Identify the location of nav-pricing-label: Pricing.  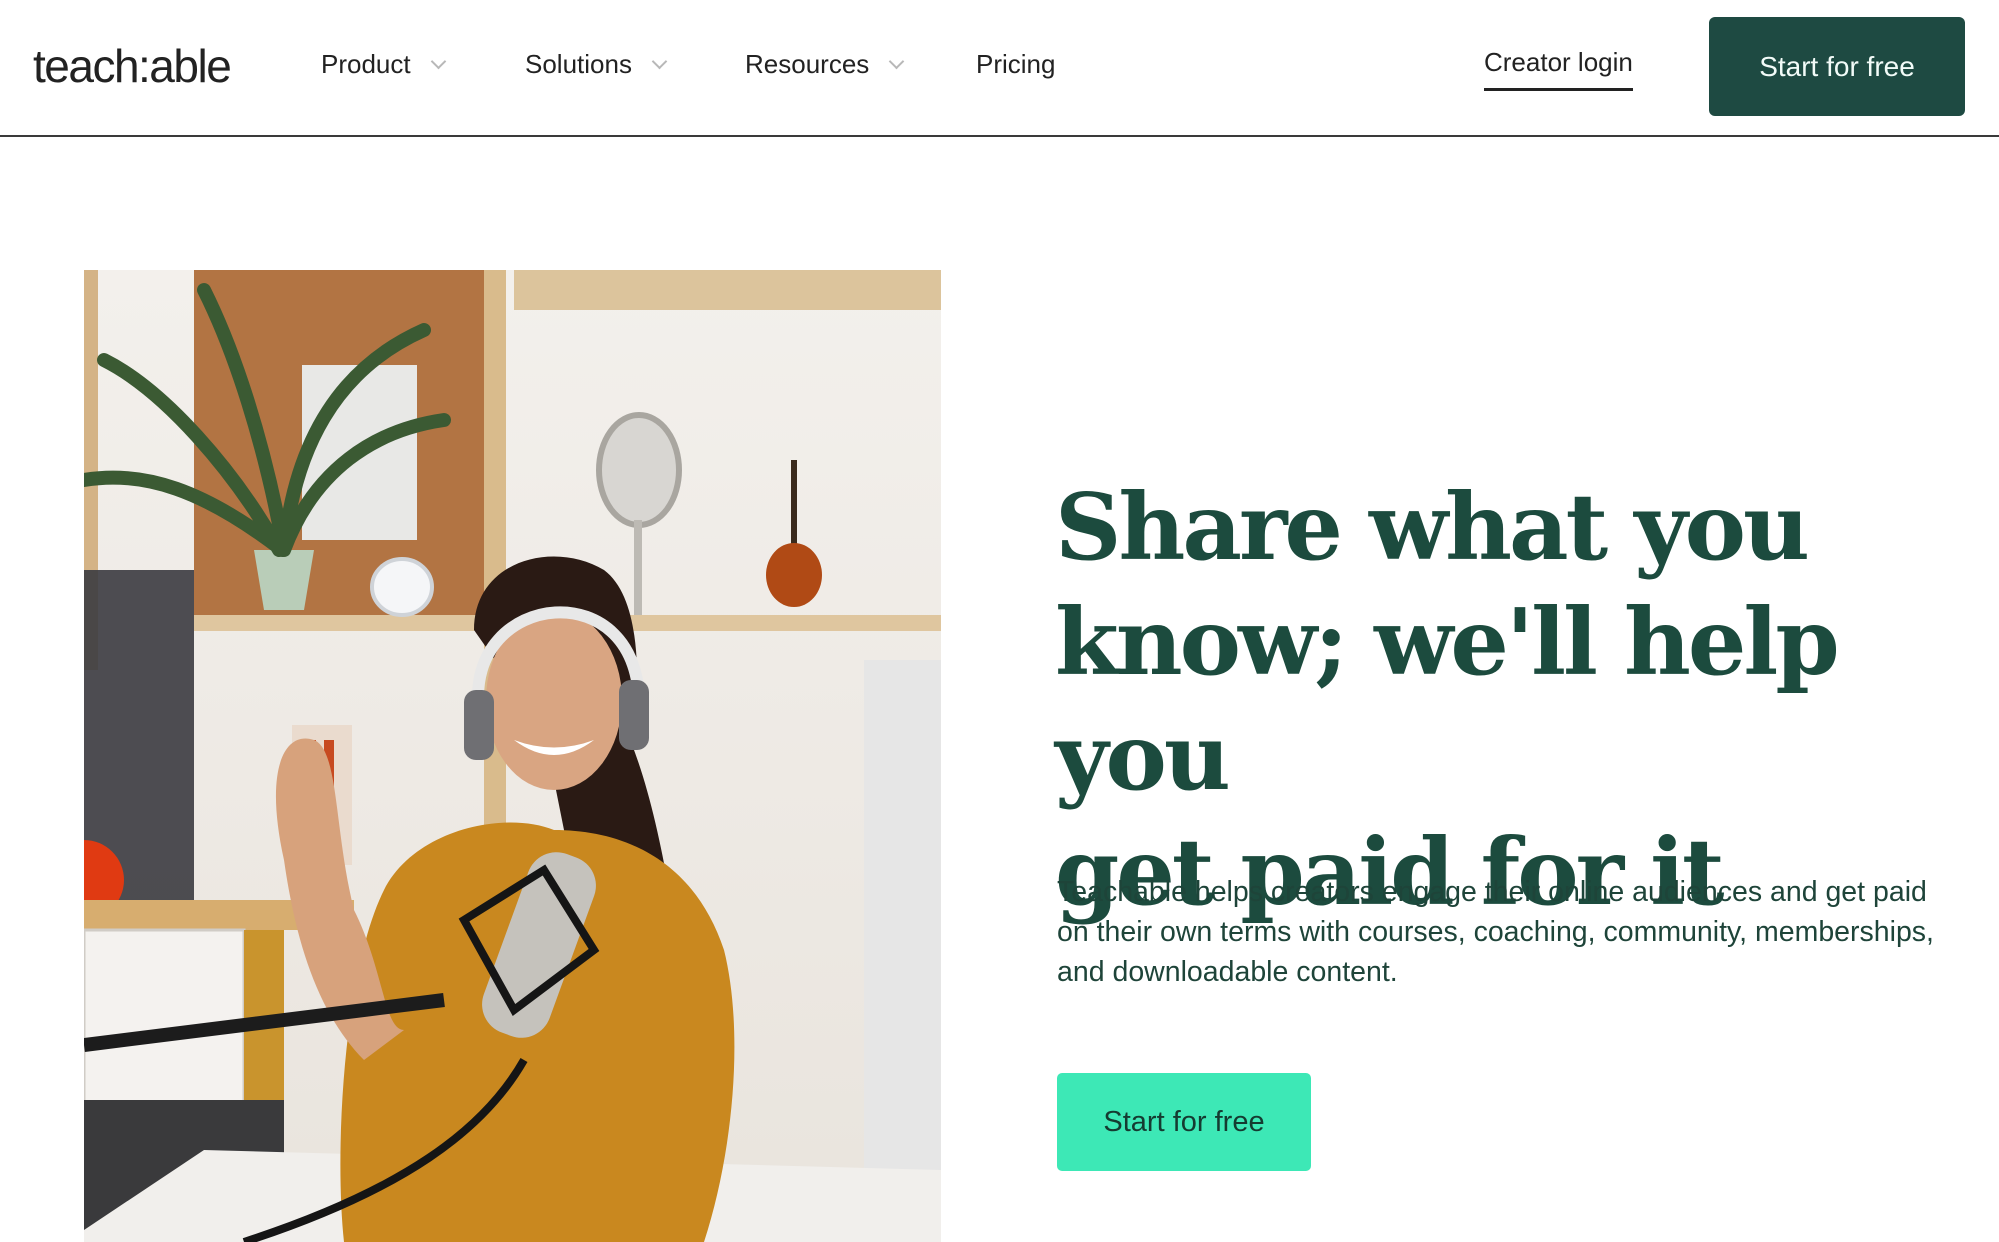
(1016, 63).